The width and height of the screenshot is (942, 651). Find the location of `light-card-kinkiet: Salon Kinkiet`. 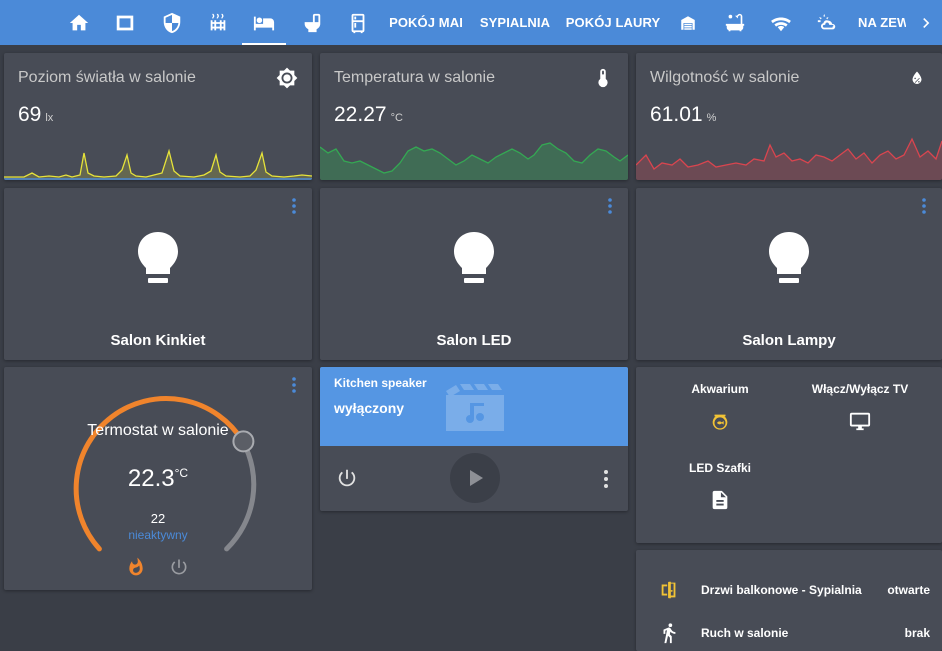

light-card-kinkiet: Salon Kinkiet is located at coordinates (158, 274).